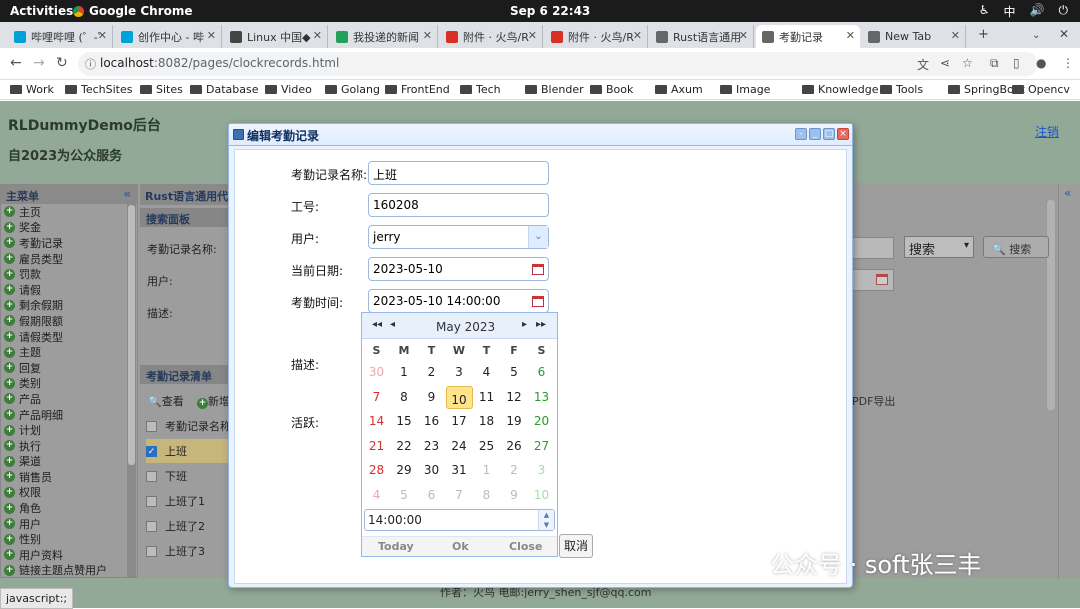  Describe the element at coordinates (151, 451) in the screenshot. I see `row-checkbox: ✓` at that location.